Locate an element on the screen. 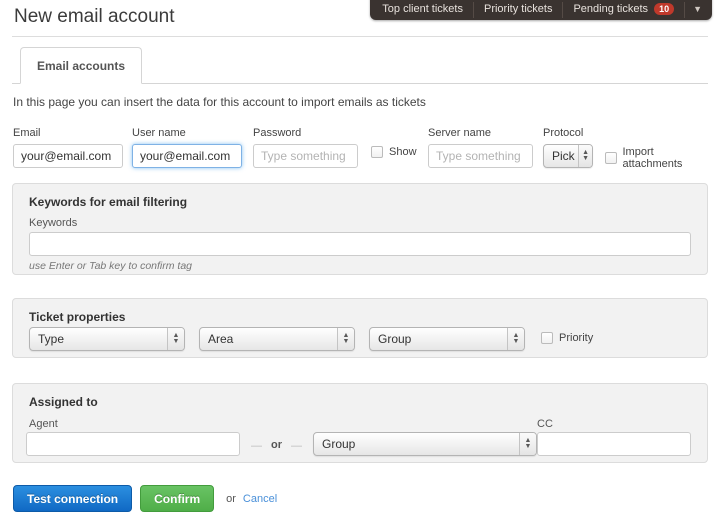  chevron-down-icon: ▼ is located at coordinates (697, 10).